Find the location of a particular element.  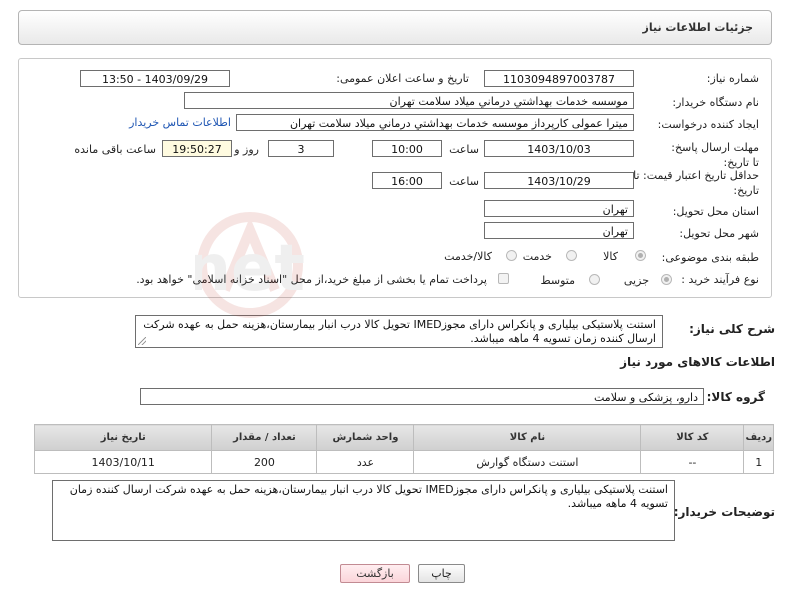

remaining-time-label: ساعت باقی مانده is located at coordinates (115, 149).